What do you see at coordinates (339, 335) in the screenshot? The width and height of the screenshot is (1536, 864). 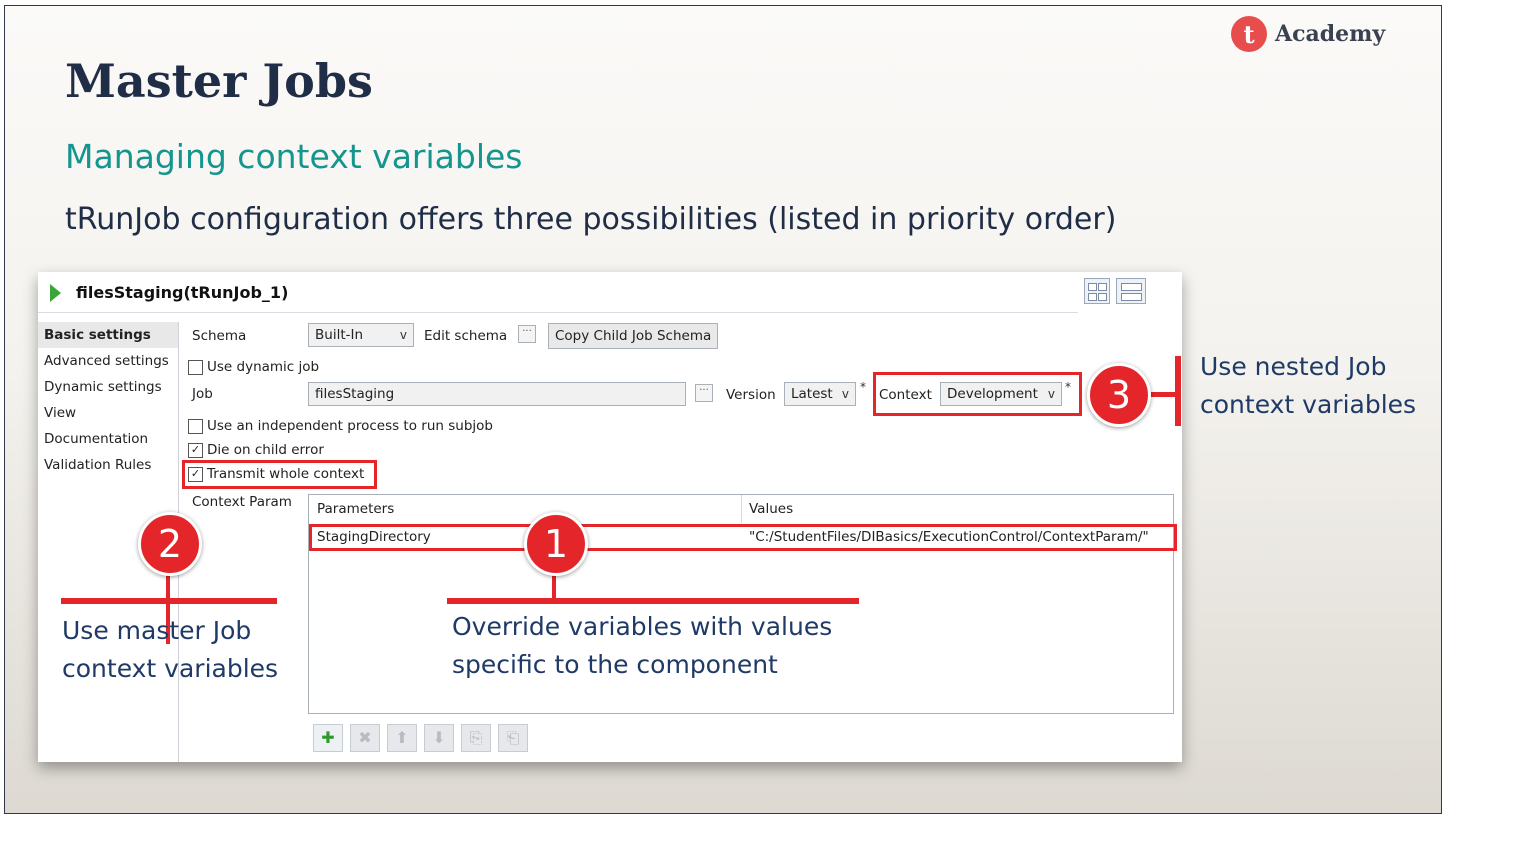 I see `schema-select-value: Built-In` at bounding box center [339, 335].